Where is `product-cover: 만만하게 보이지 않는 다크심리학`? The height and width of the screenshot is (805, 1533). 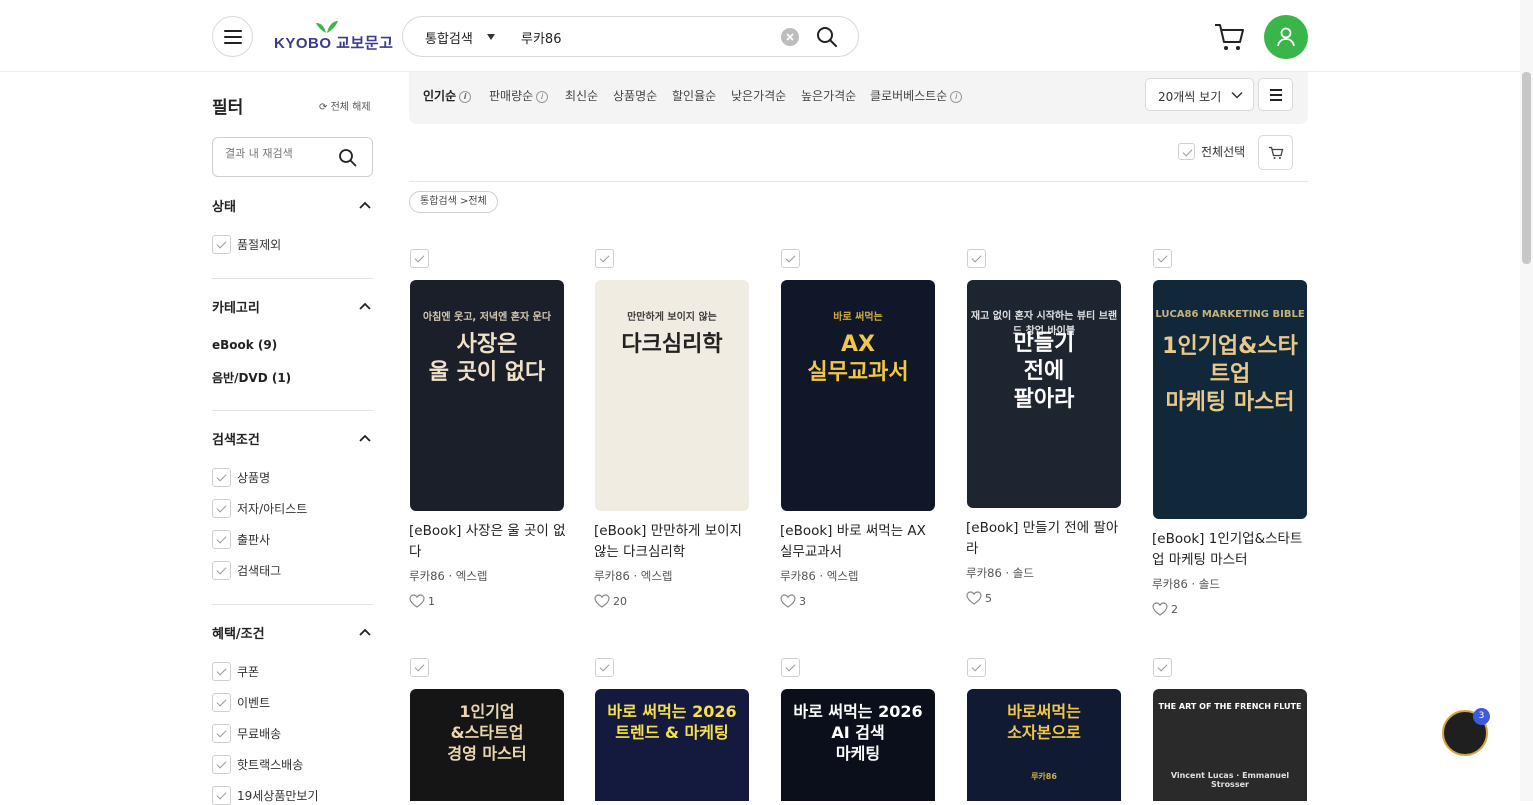
product-cover: 만만하게 보이지 않는 다크심리학 is located at coordinates (672, 395).